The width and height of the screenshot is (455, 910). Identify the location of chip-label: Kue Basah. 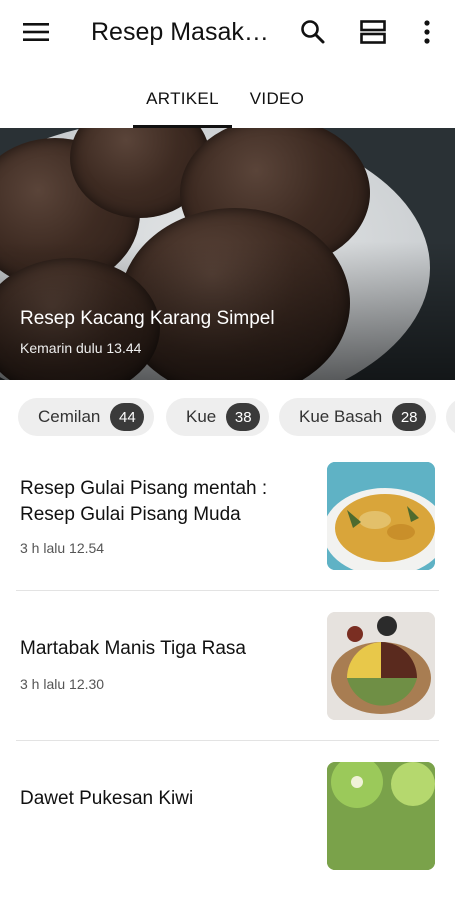
(341, 416).